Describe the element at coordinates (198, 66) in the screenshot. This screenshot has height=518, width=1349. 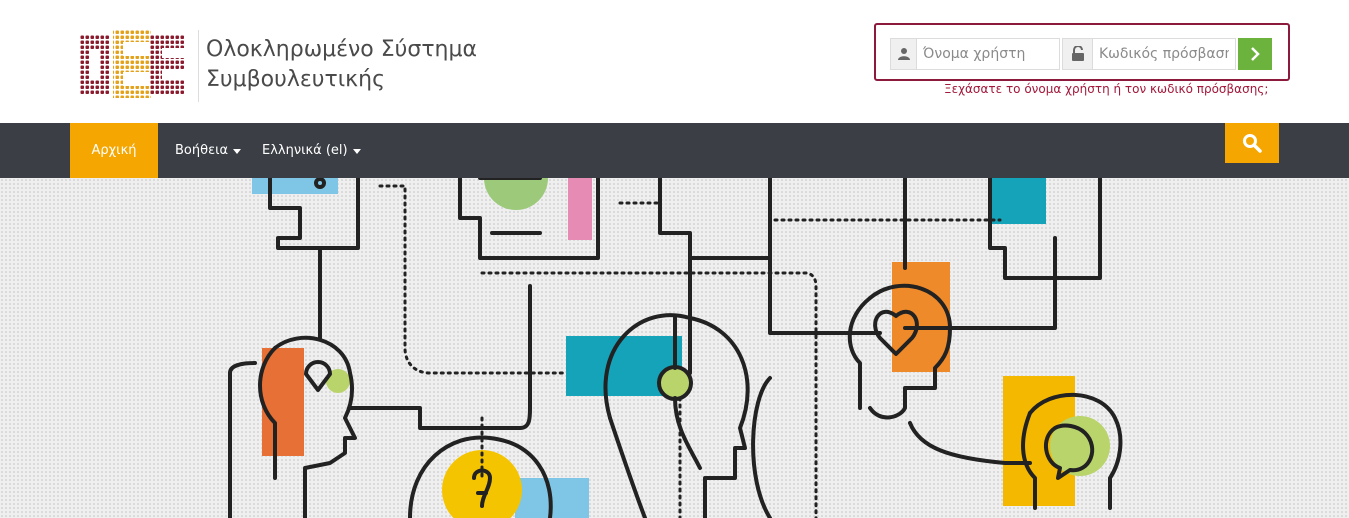
I see `logo-divider` at that location.